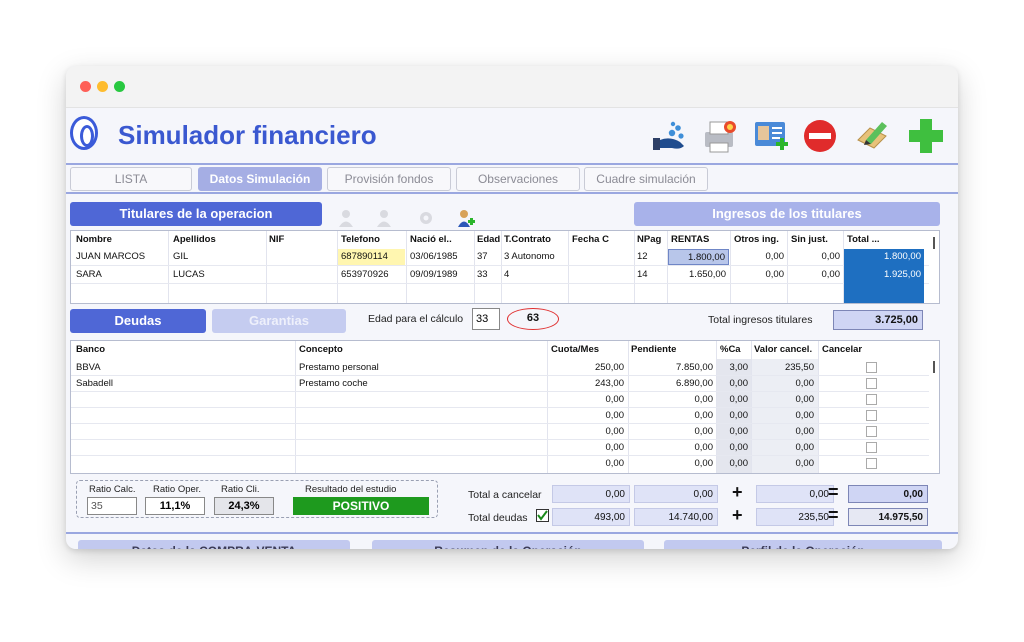  I want to click on total-cancelar-label: Total a cancelar, so click(505, 495).